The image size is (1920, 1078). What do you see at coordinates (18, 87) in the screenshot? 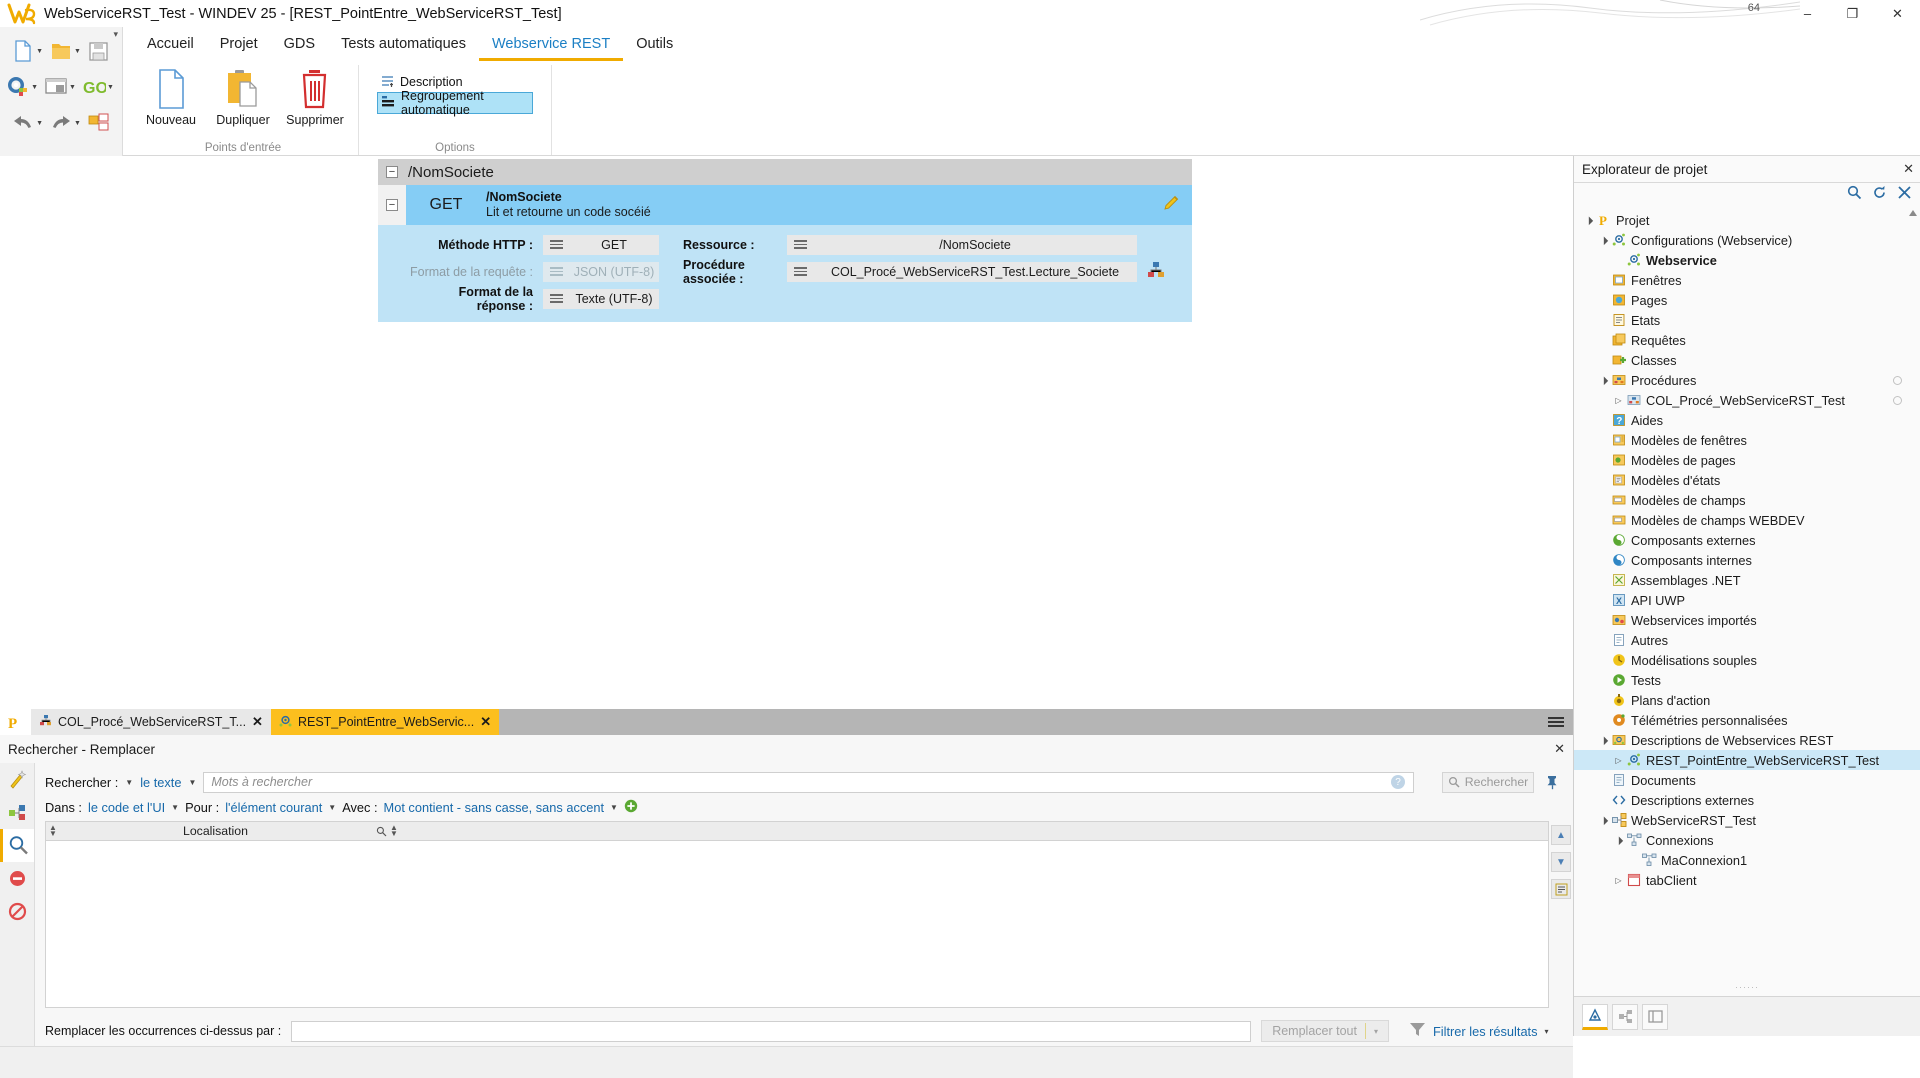
I see `project-settings-icon` at bounding box center [18, 87].